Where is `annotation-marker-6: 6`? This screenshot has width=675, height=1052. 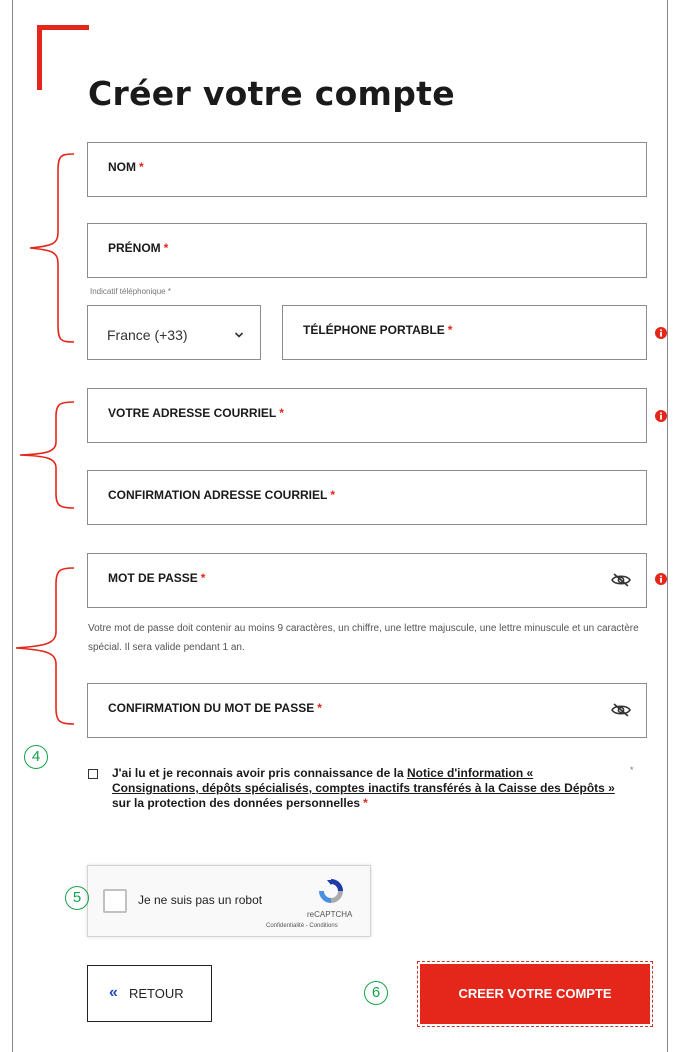 annotation-marker-6: 6 is located at coordinates (376, 993).